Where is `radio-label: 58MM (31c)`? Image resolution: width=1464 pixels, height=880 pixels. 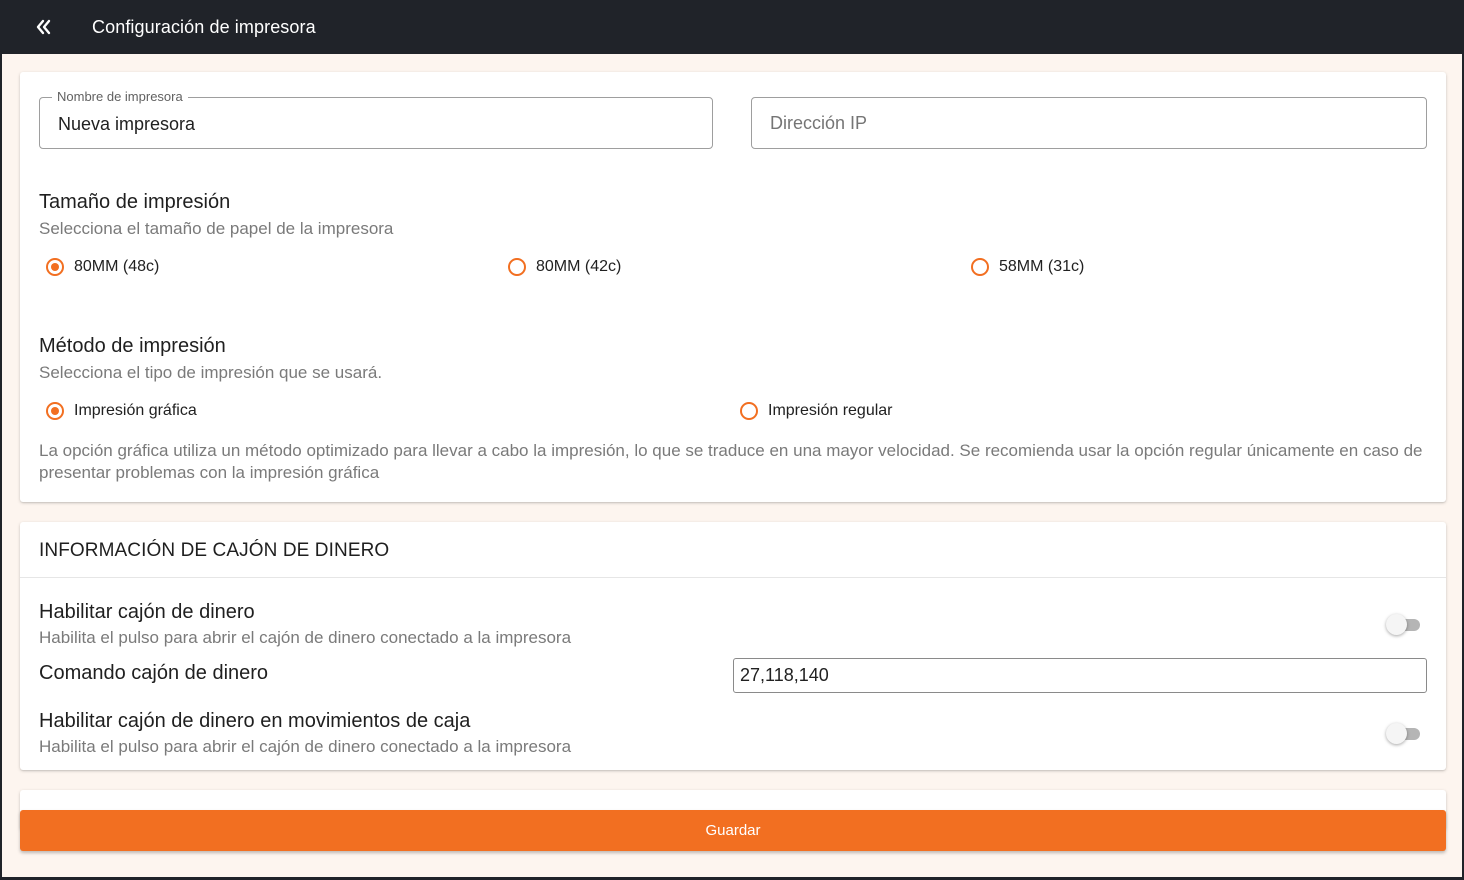
radio-label: 58MM (31c) is located at coordinates (1042, 266).